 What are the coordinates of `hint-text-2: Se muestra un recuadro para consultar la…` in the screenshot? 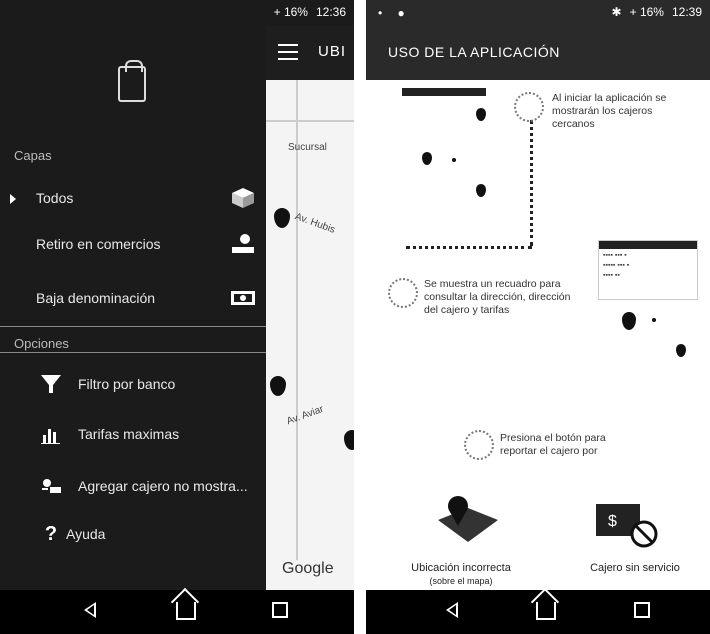 It's located at (497, 297).